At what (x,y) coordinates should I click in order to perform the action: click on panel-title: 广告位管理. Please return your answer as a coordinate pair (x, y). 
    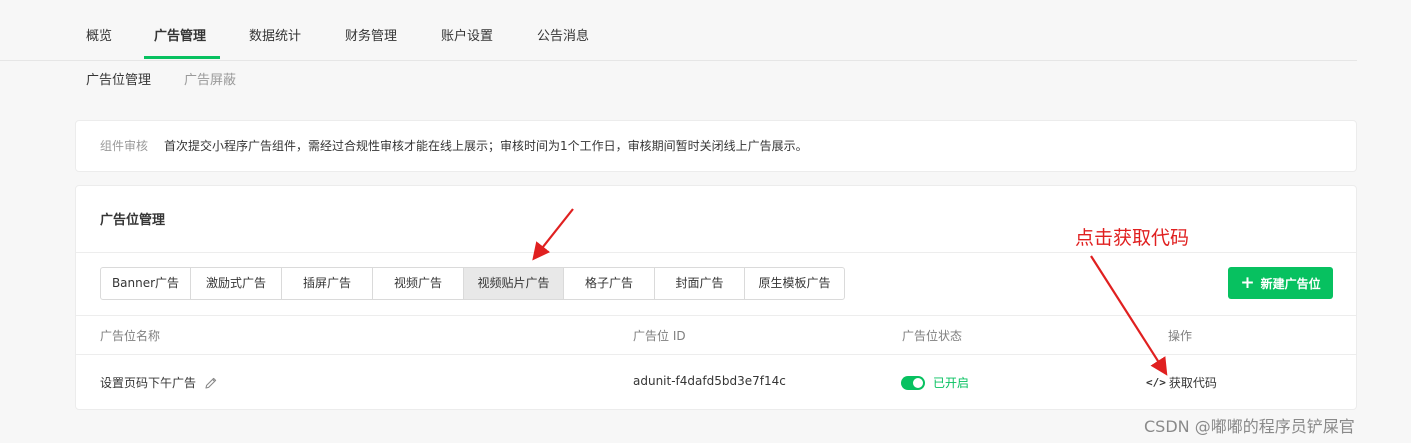
    Looking at the image, I should click on (133, 220).